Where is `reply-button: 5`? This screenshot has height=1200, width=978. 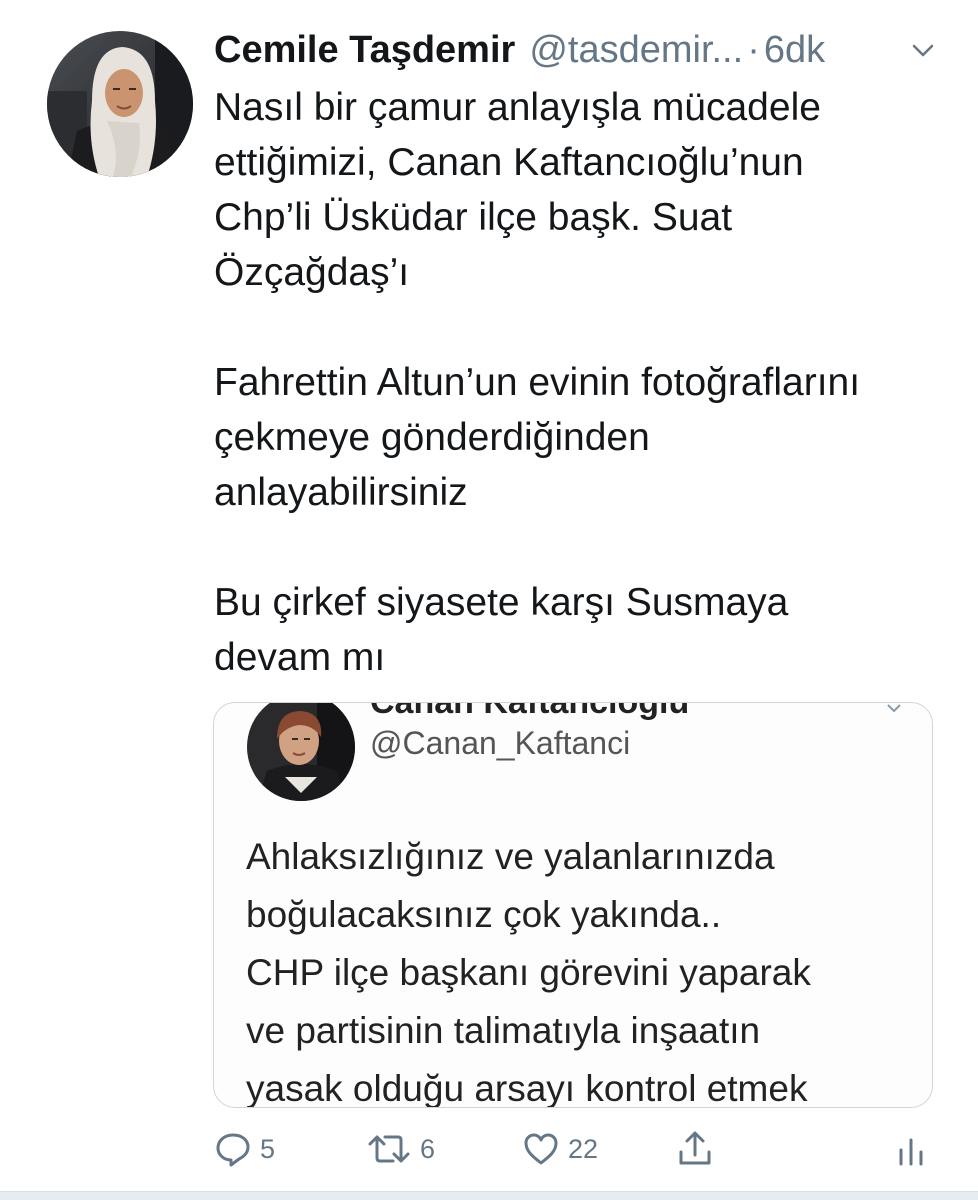
reply-button: 5 is located at coordinates (244, 1149).